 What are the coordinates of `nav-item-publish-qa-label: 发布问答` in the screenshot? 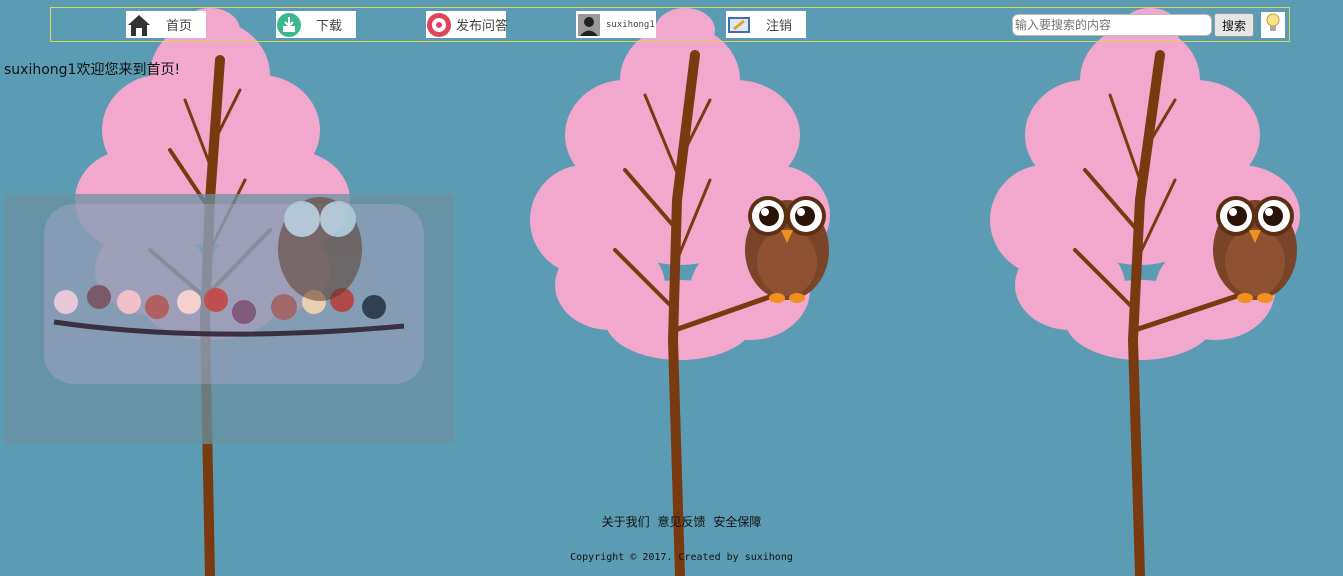 It's located at (482, 26).